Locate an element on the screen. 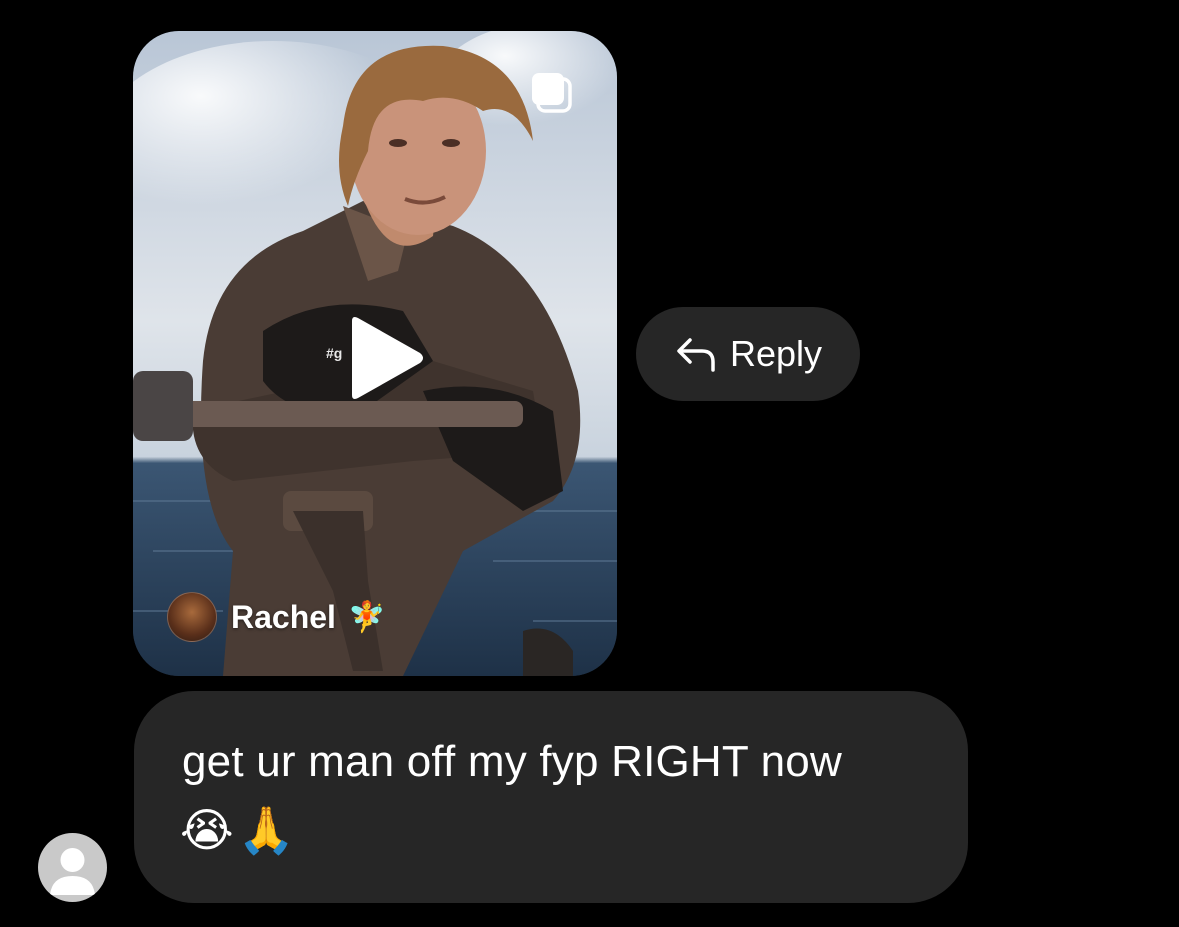 The height and width of the screenshot is (927, 1179). default-user-icon is located at coordinates (72, 871).